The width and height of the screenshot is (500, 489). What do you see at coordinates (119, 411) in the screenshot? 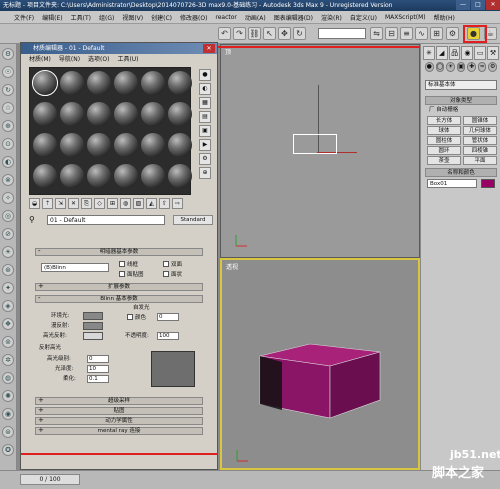
I see `rollout-maps: + 贴图` at bounding box center [119, 411].